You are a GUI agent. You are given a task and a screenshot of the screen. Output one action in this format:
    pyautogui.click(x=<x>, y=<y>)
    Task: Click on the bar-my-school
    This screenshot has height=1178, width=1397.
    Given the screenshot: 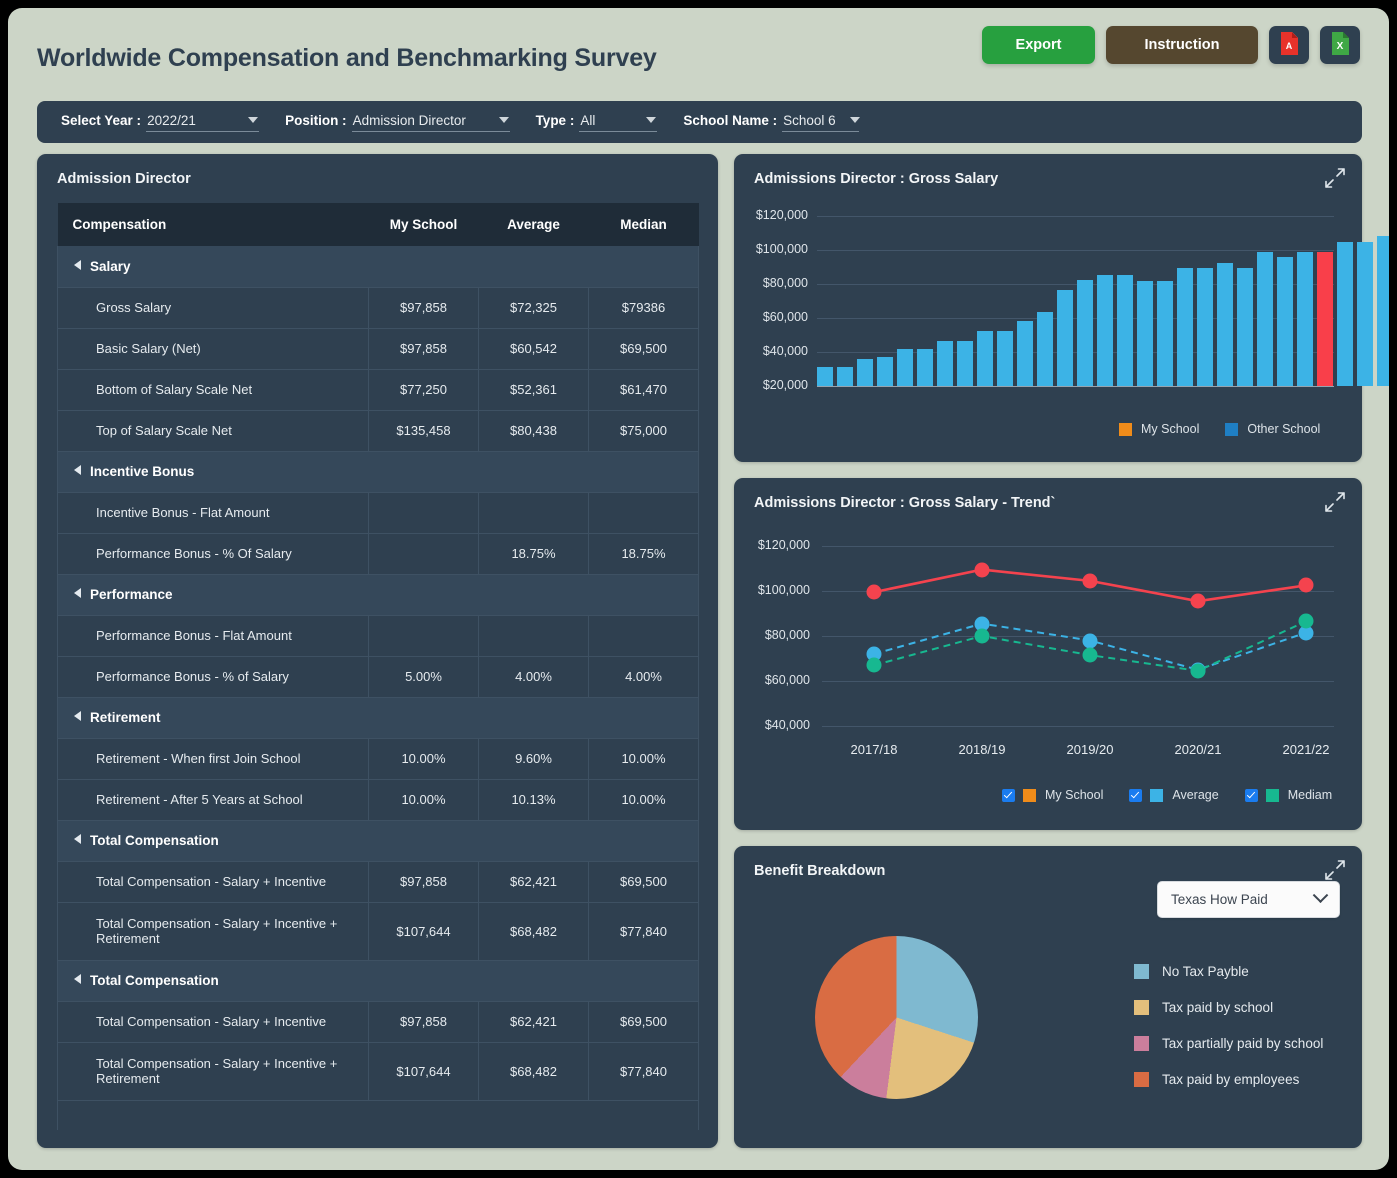 What is the action you would take?
    pyautogui.click(x=1325, y=319)
    